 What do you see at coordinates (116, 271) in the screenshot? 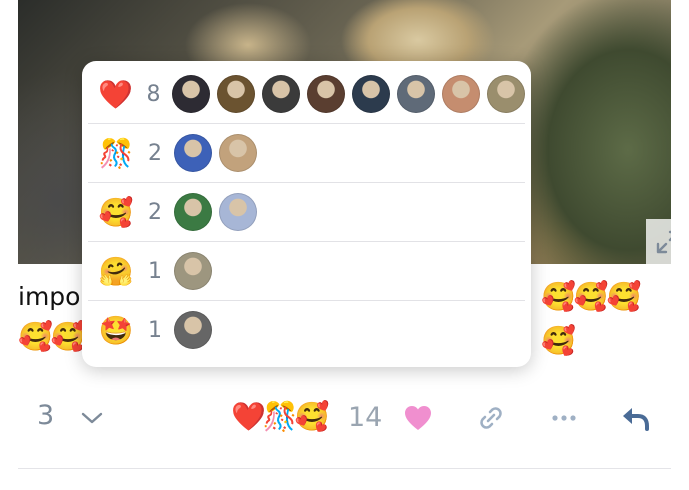
I see `reaction-emoji: 🤗` at bounding box center [116, 271].